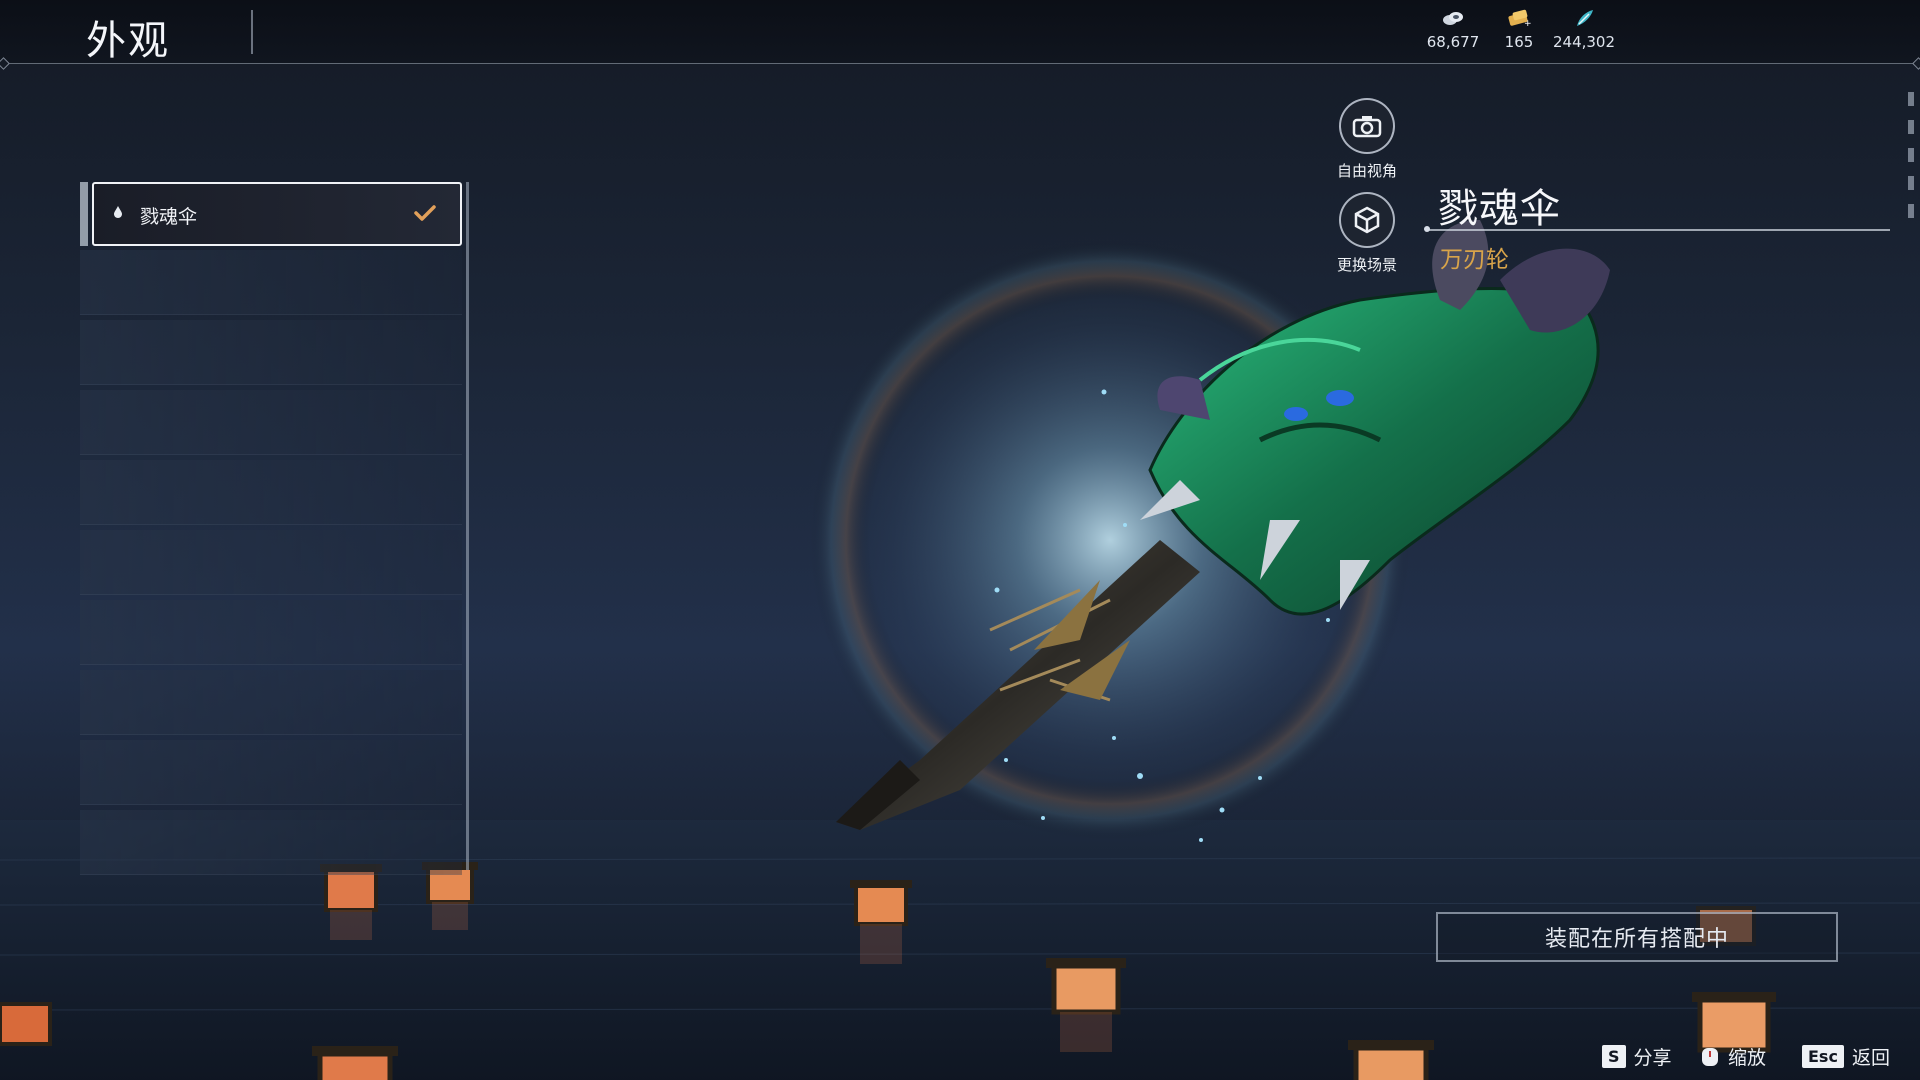 The image size is (1920, 1080). Describe the element at coordinates (425, 213) in the screenshot. I see `check-icon` at that location.